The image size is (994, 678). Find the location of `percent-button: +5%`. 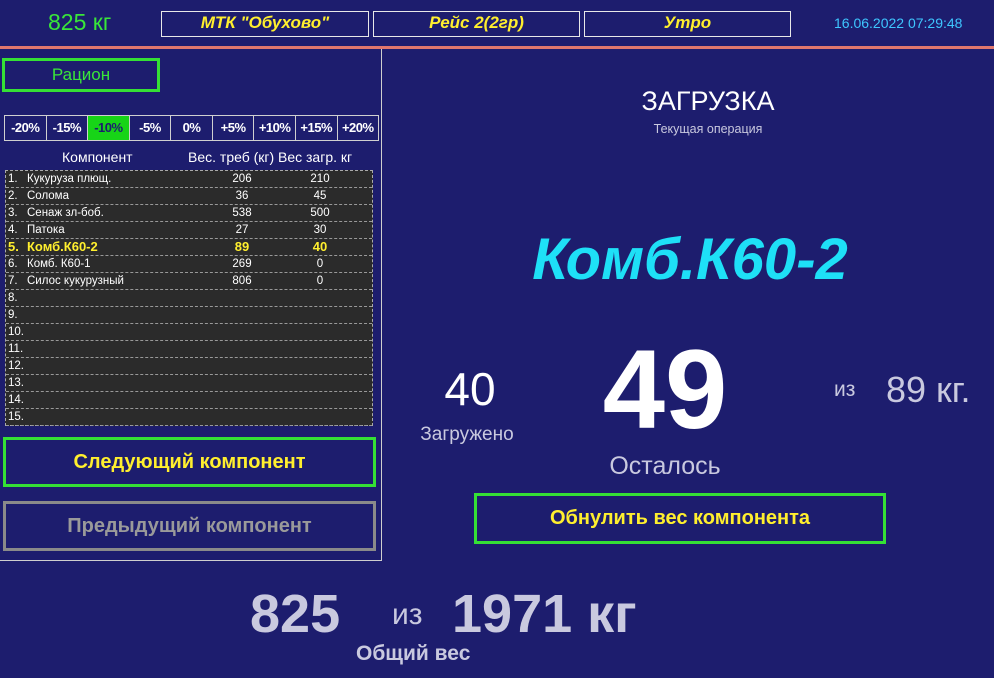

percent-button: +5% is located at coordinates (233, 128).